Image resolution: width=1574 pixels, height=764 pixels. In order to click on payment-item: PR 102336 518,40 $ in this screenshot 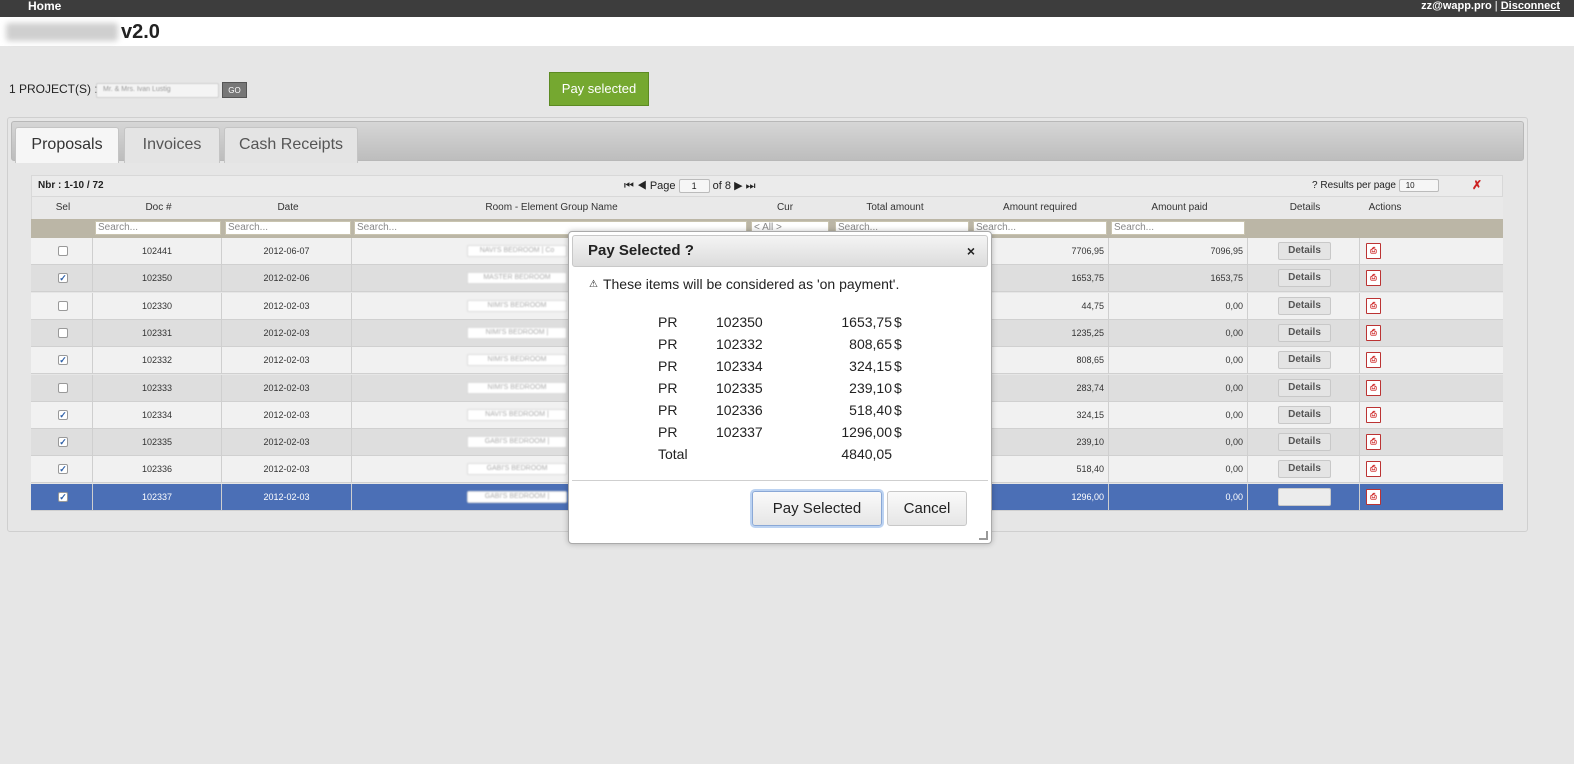, I will do `click(788, 413)`.